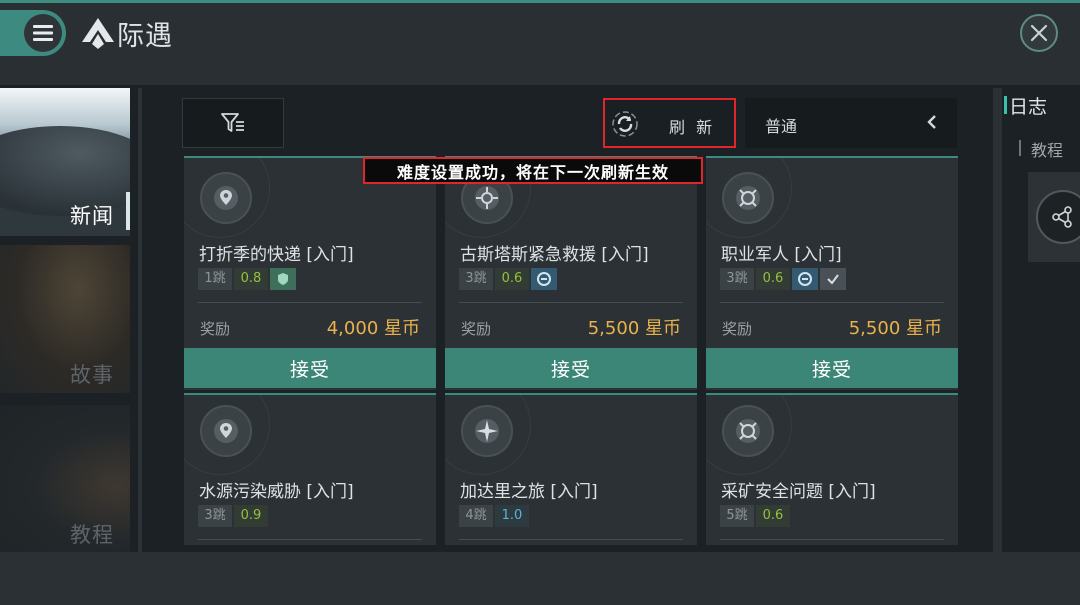 This screenshot has width=1080, height=605. I want to click on mission-title: 采矿安全问题 [入门], so click(798, 492).